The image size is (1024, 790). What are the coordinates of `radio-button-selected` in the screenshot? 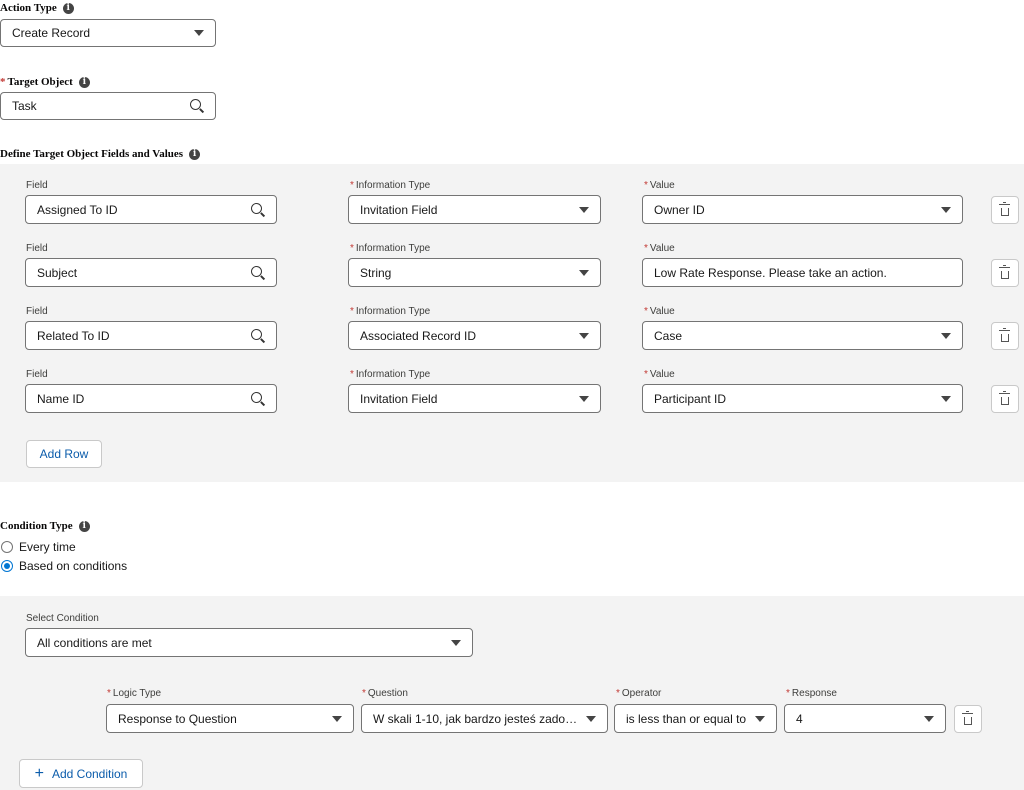 It's located at (7, 566).